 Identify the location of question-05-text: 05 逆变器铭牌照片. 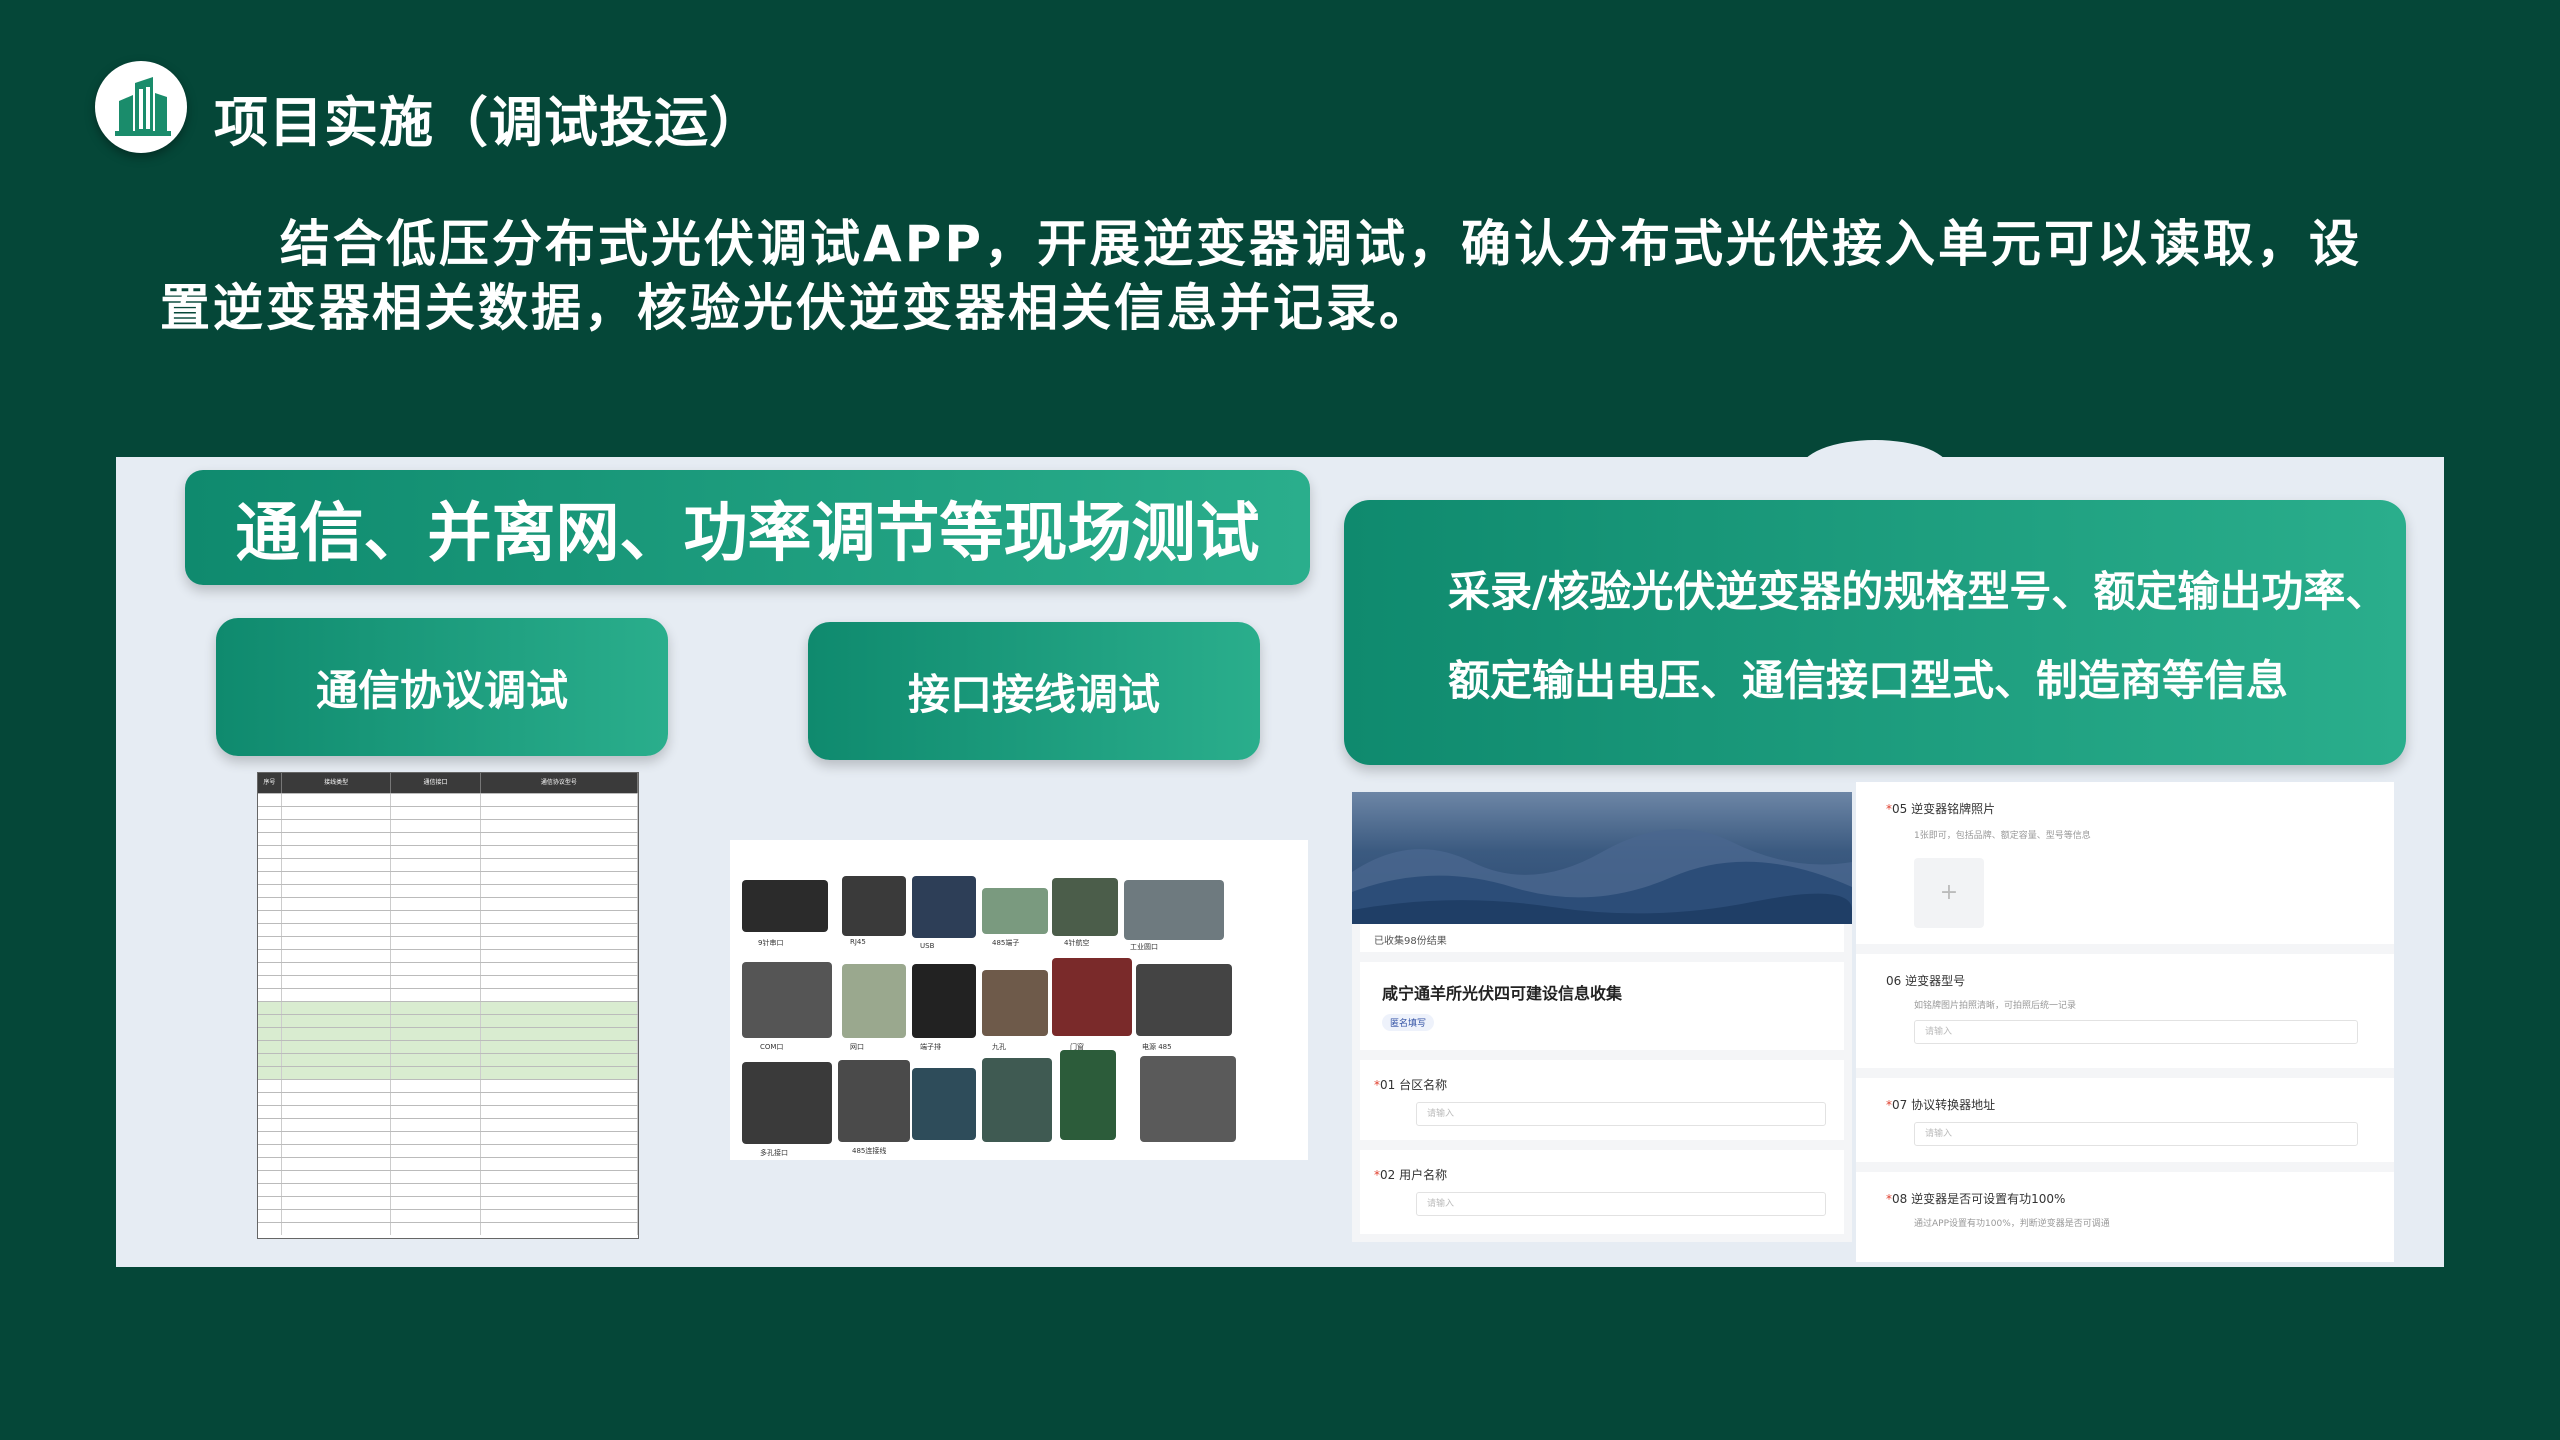
(1944, 809).